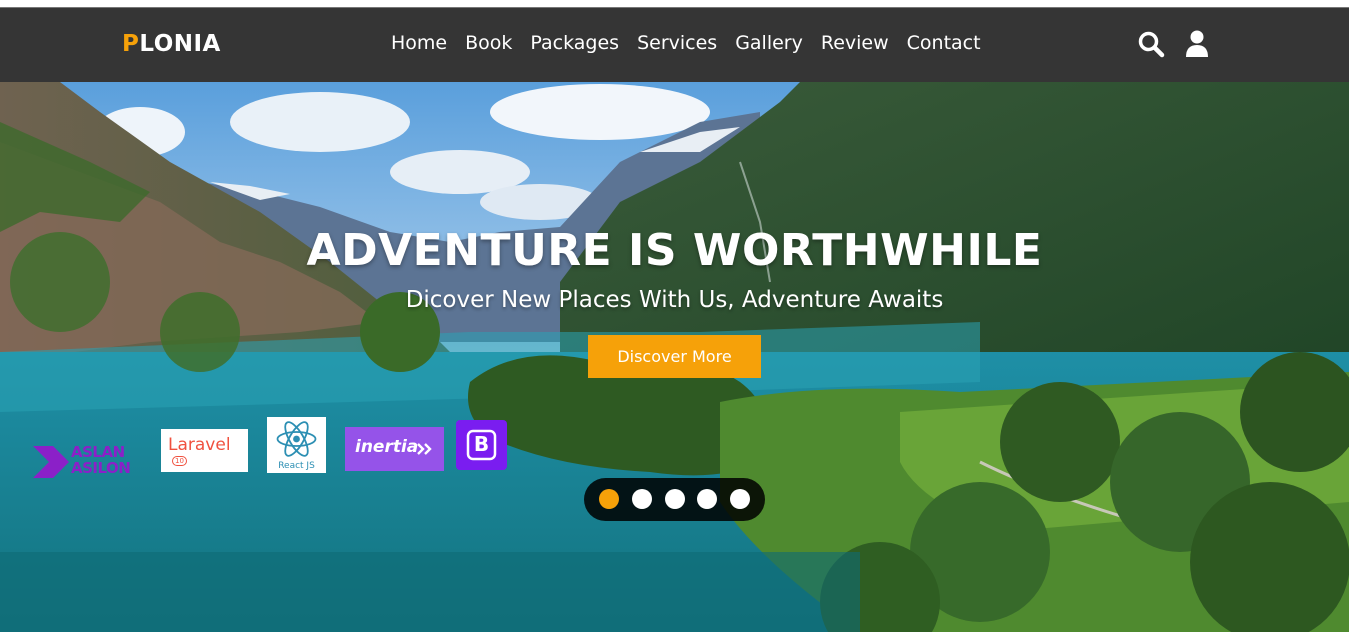  I want to click on inertia-logo: inertia, so click(394, 449).